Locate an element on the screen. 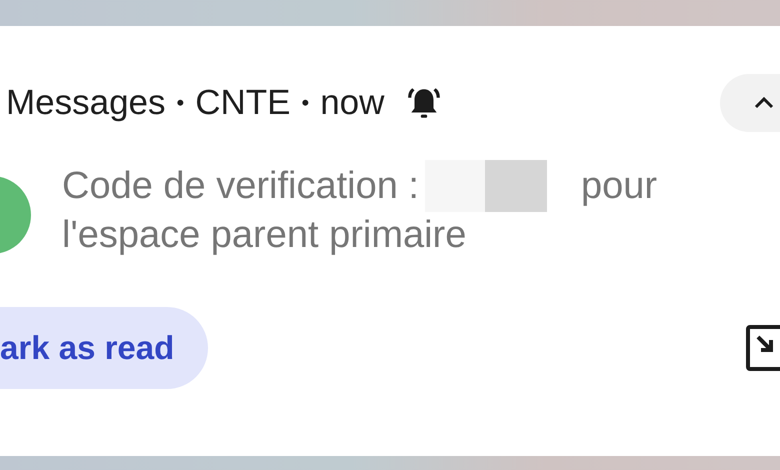 This screenshot has height=470, width=780. app-name: Messages is located at coordinates (86, 103).